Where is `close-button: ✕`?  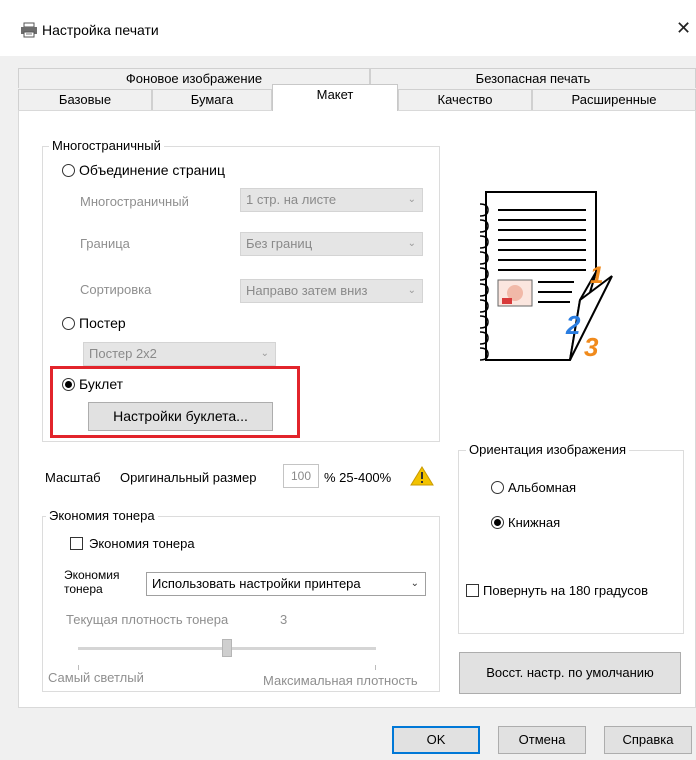 close-button: ✕ is located at coordinates (686, 29).